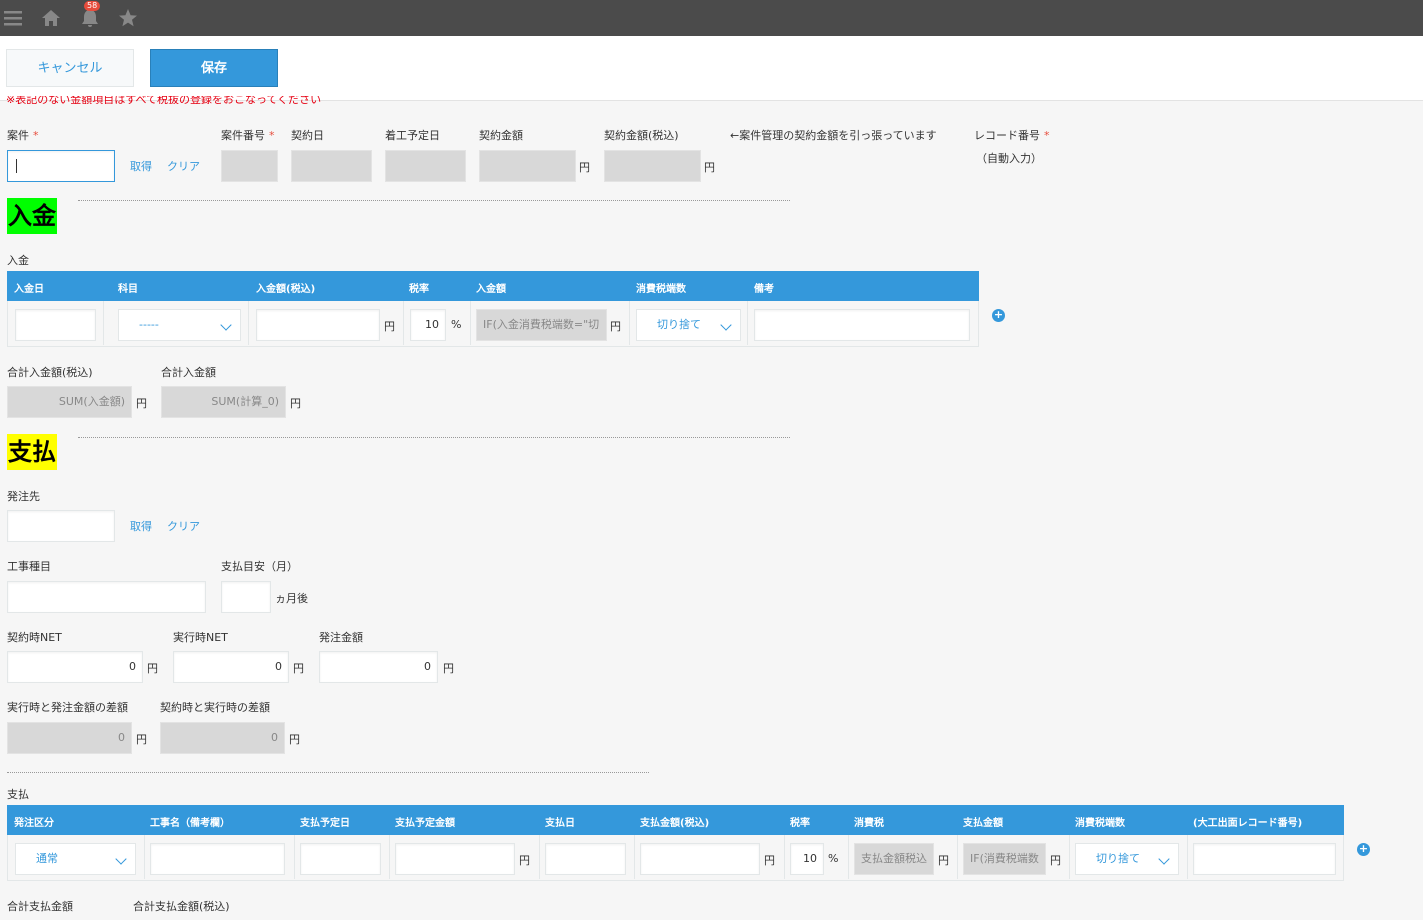  What do you see at coordinates (223, 402) in the screenshot?
I see `nyukin-total-field: SUM(計算_0)` at bounding box center [223, 402].